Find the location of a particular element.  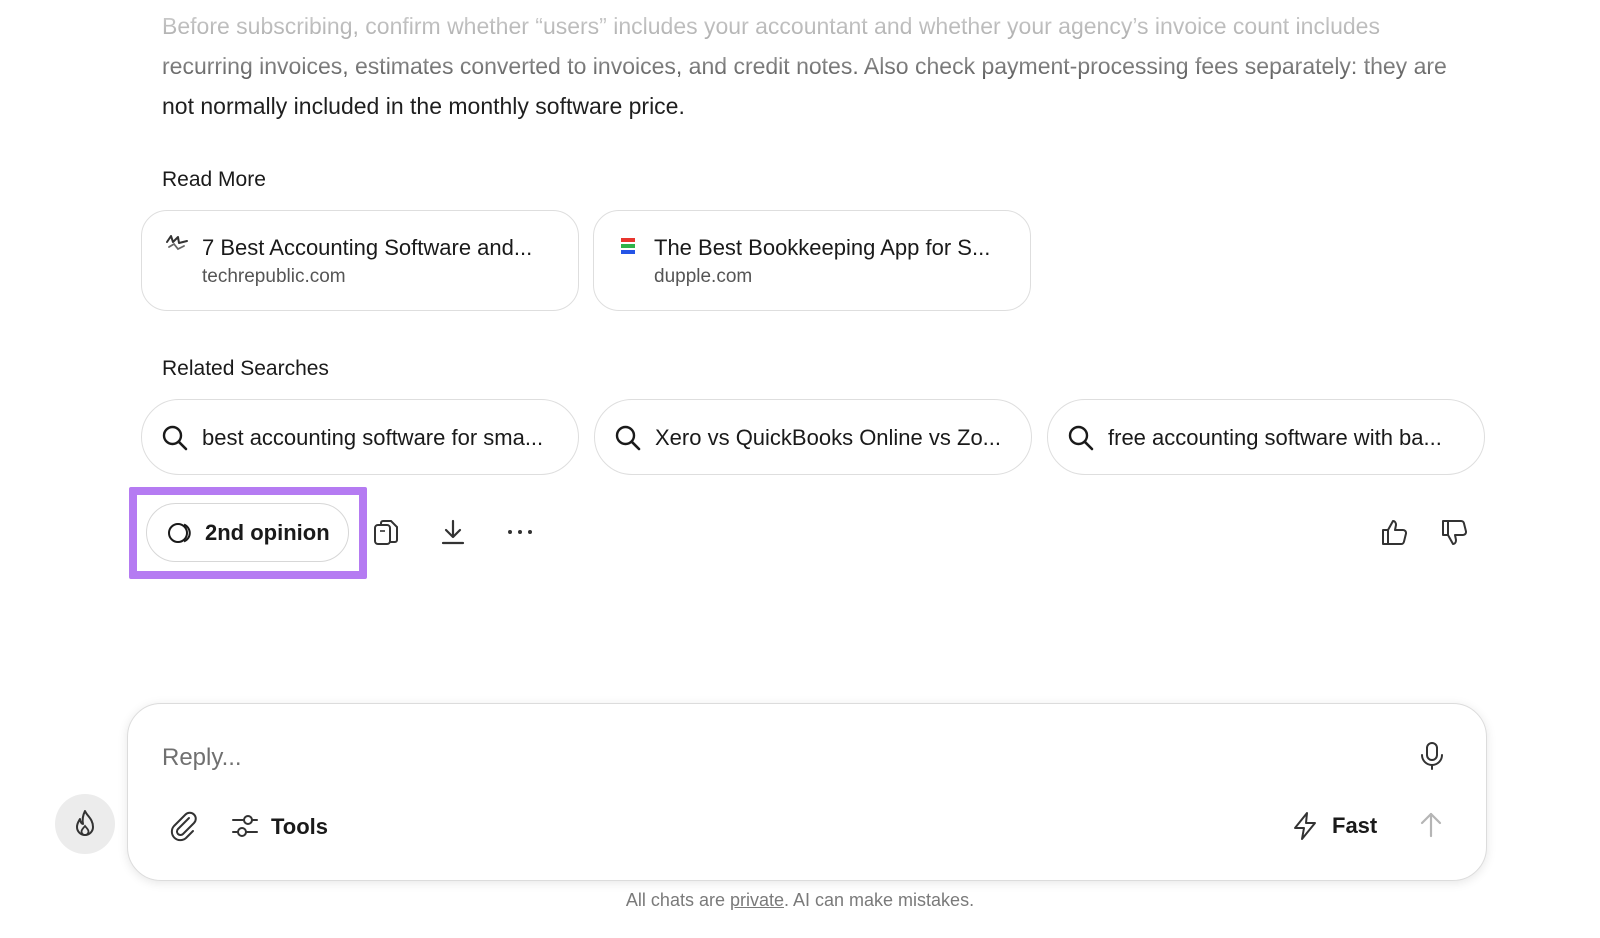

download-icon is located at coordinates (453, 532).